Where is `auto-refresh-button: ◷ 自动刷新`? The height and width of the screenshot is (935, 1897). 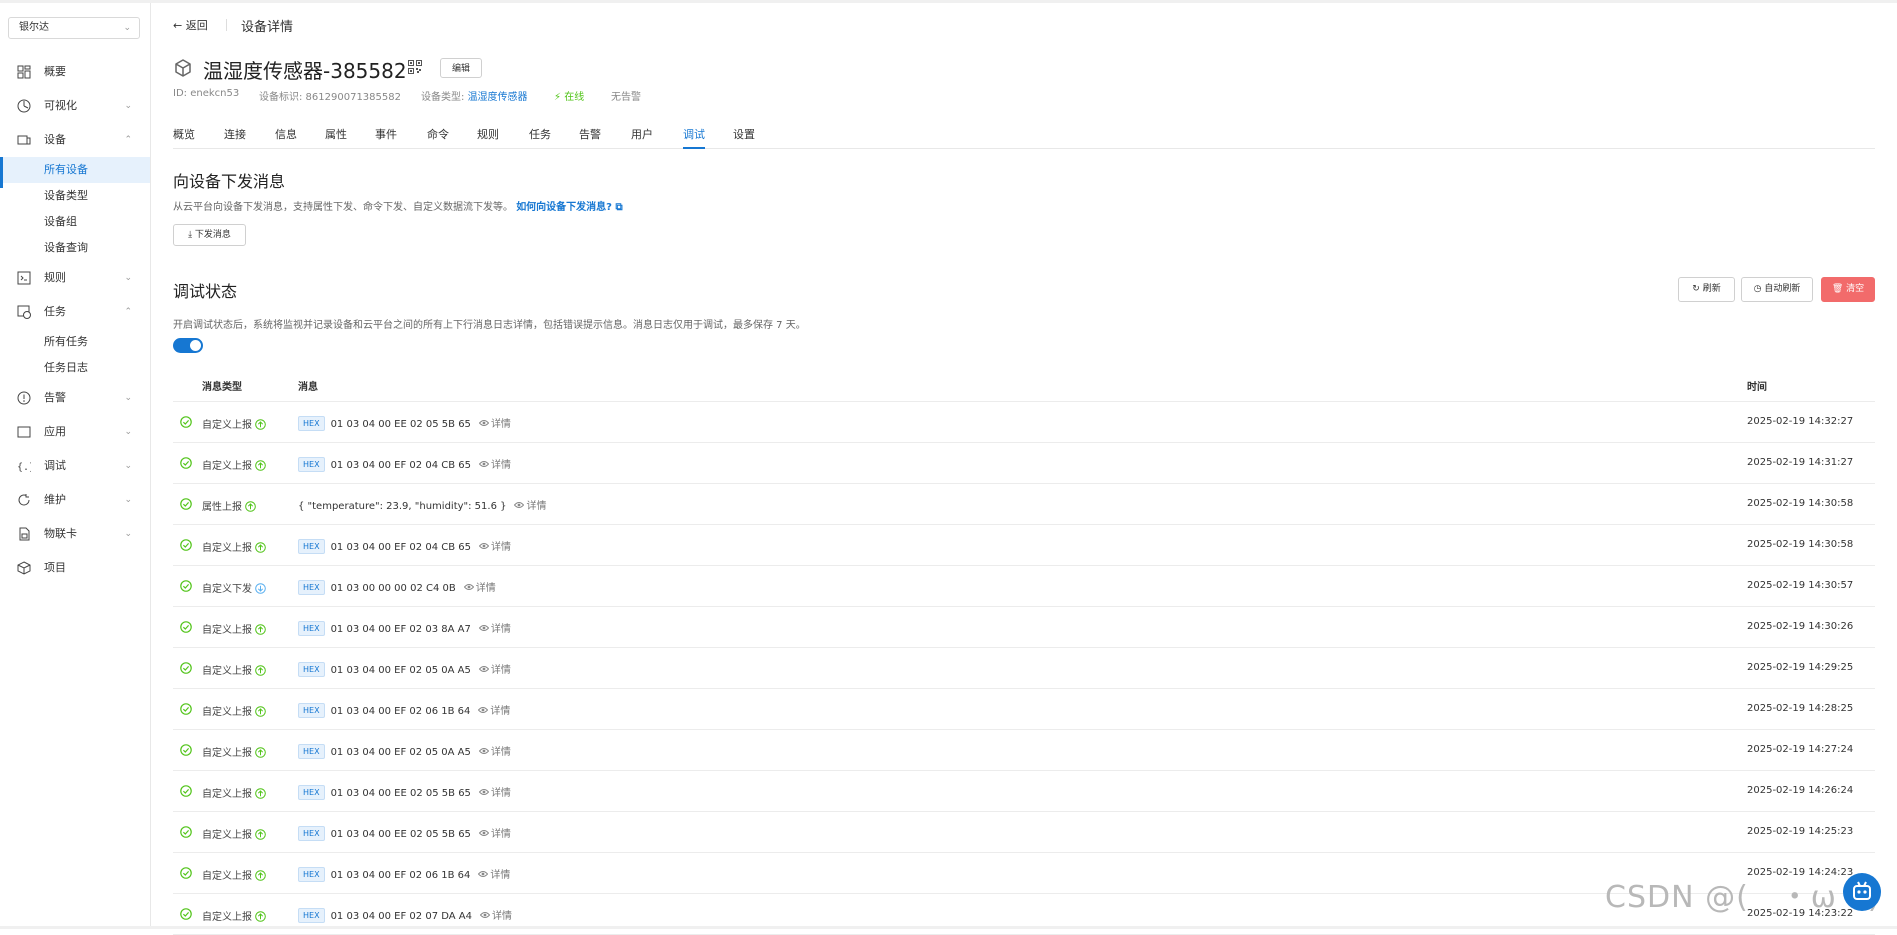 auto-refresh-button: ◷ 自动刷新 is located at coordinates (1777, 289).